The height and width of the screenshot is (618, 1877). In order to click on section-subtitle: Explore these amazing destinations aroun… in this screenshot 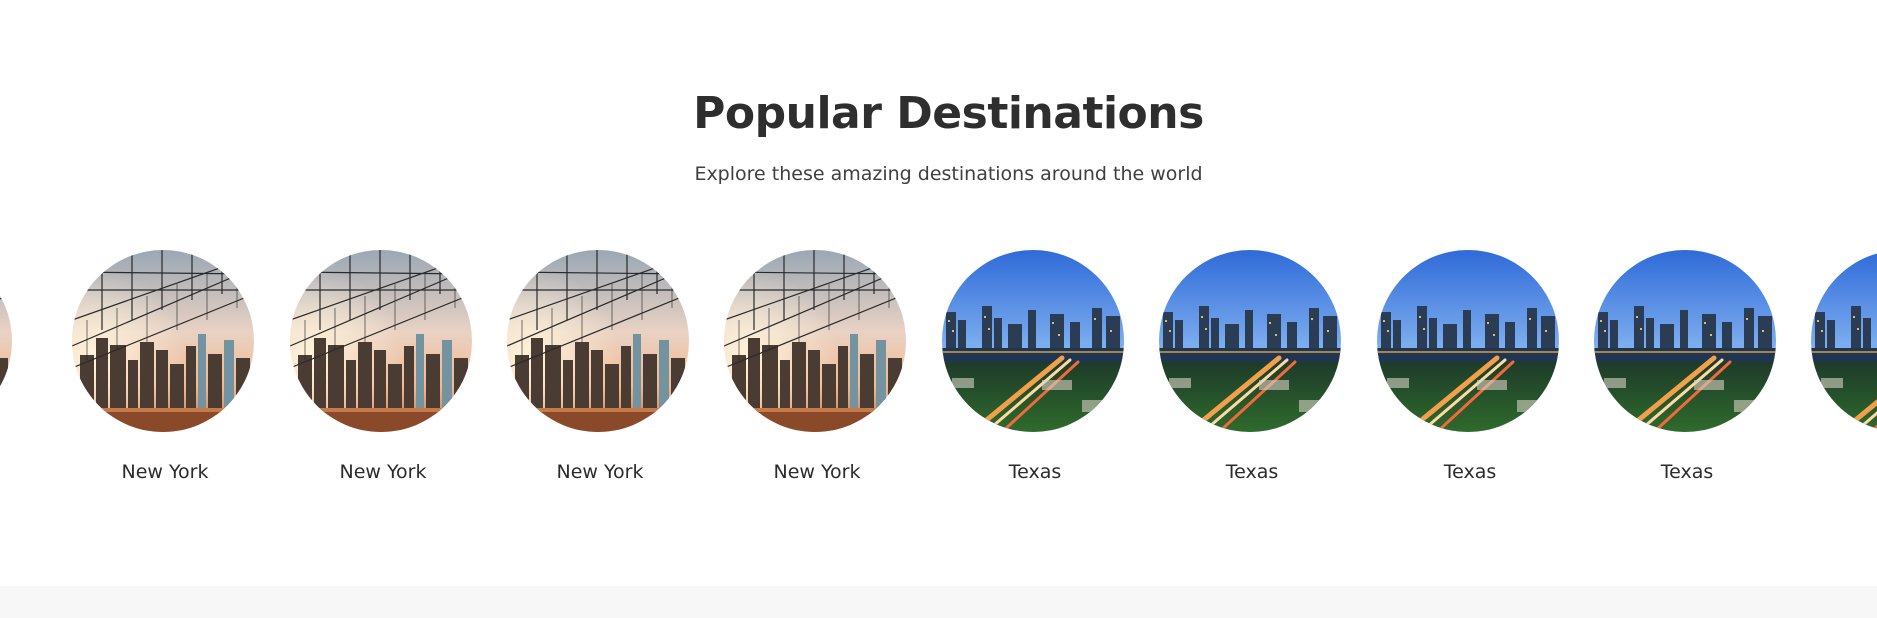, I will do `click(948, 174)`.